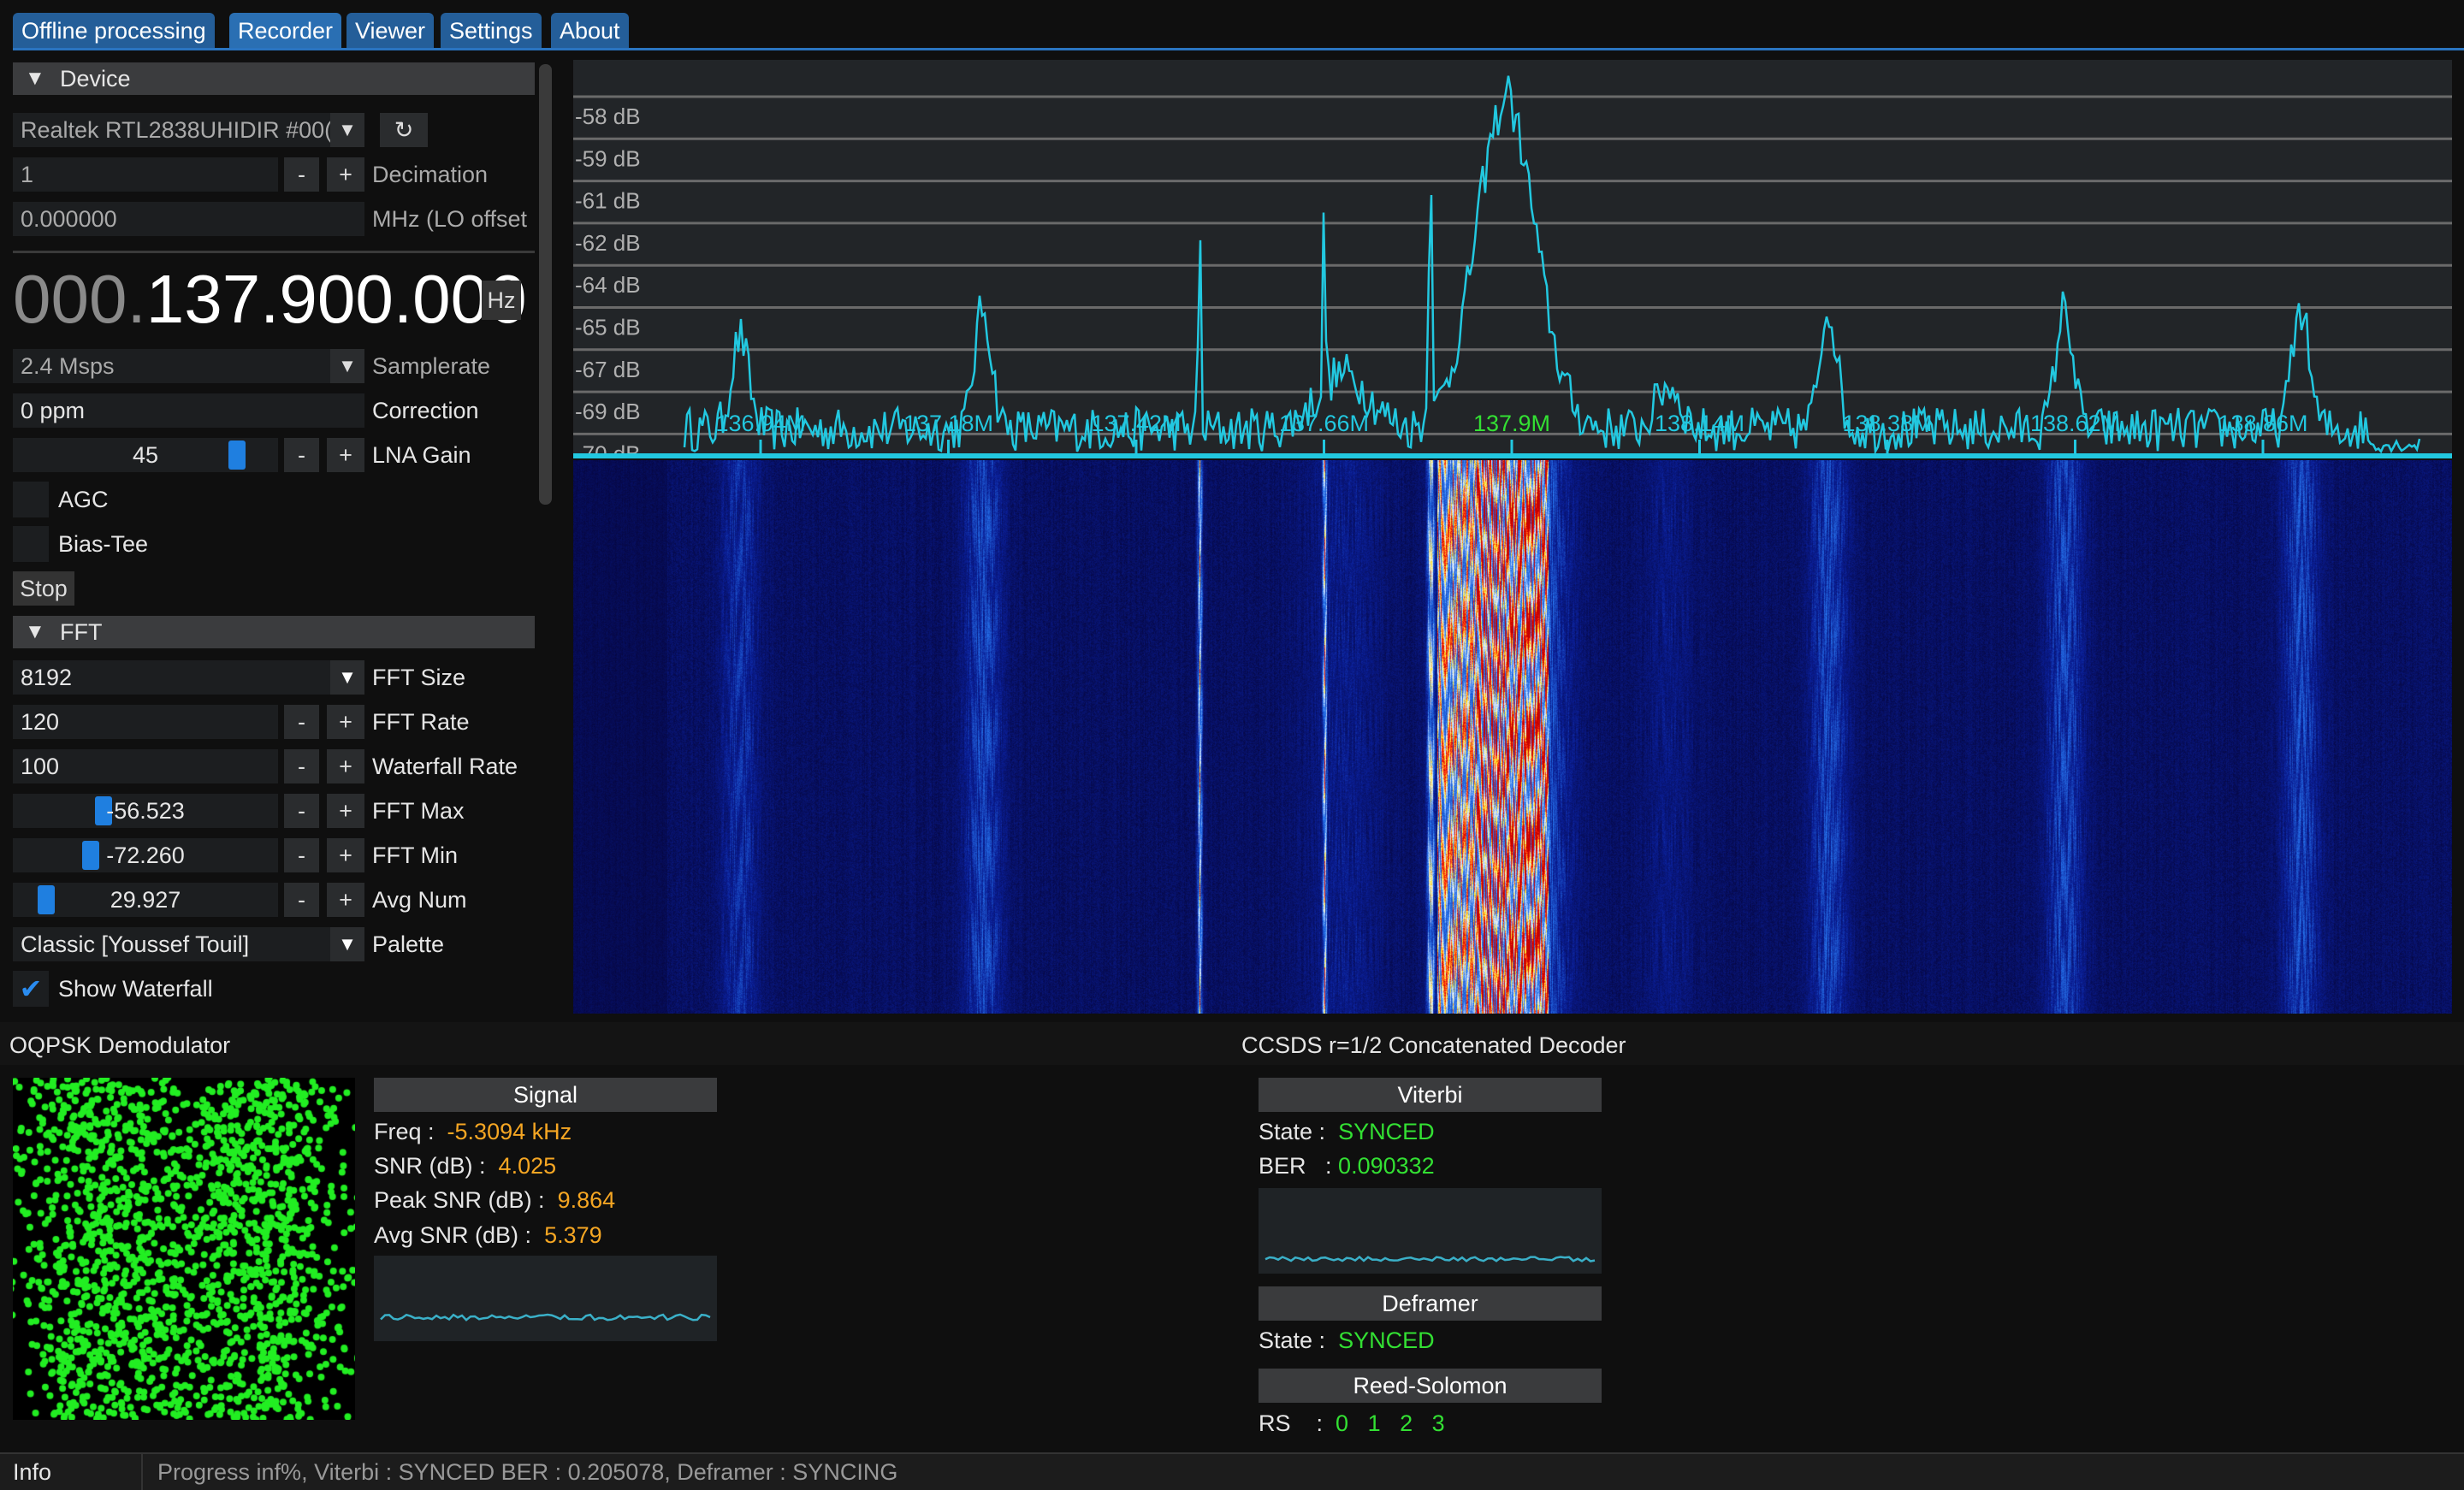  What do you see at coordinates (415, 856) in the screenshot?
I see `fft-min-label: FFT Min` at bounding box center [415, 856].